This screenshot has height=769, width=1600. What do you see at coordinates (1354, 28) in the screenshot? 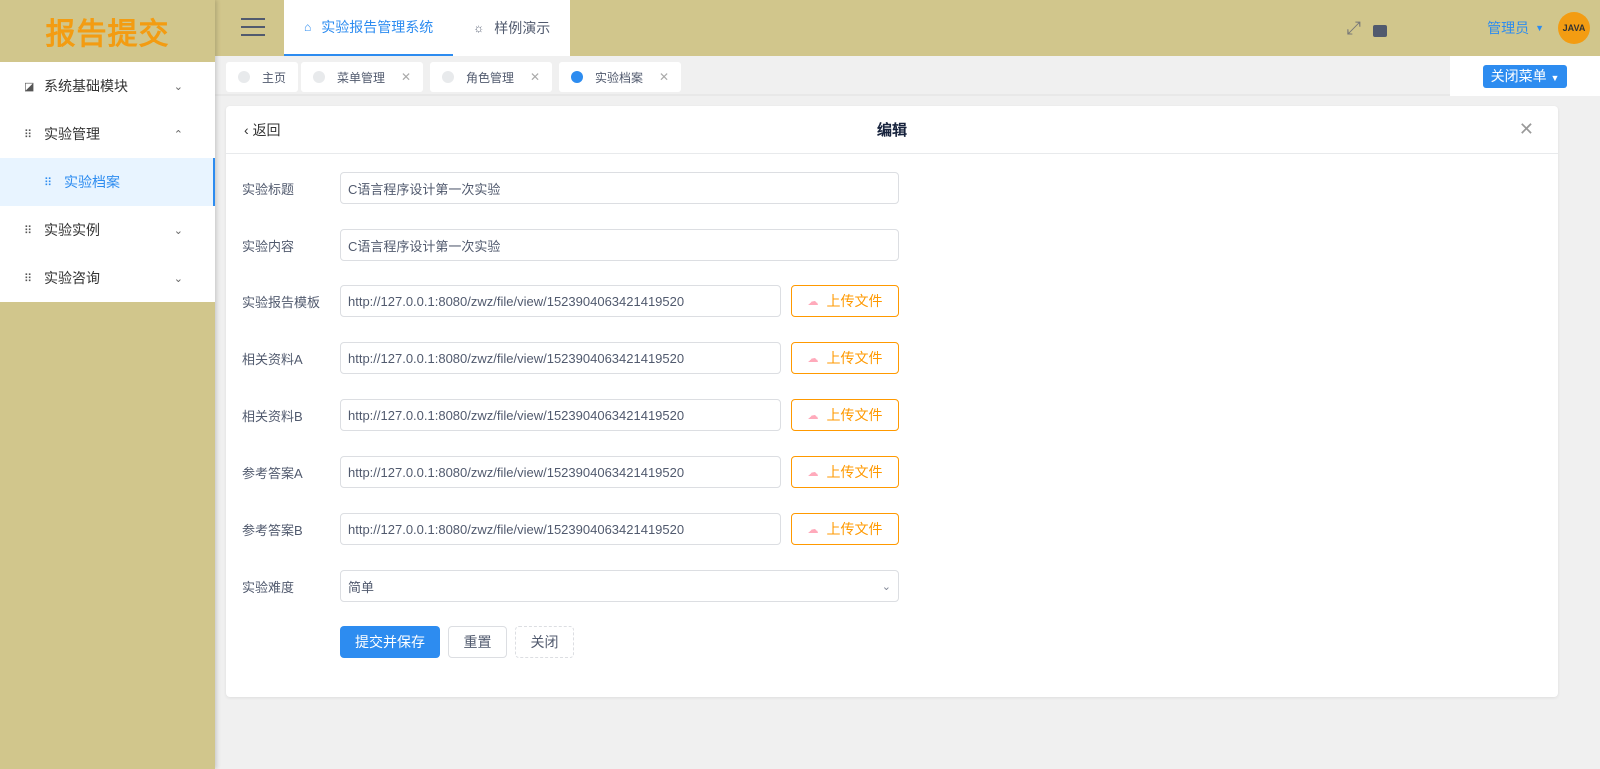
I see `fullscreen-icon: ⤢` at bounding box center [1354, 28].